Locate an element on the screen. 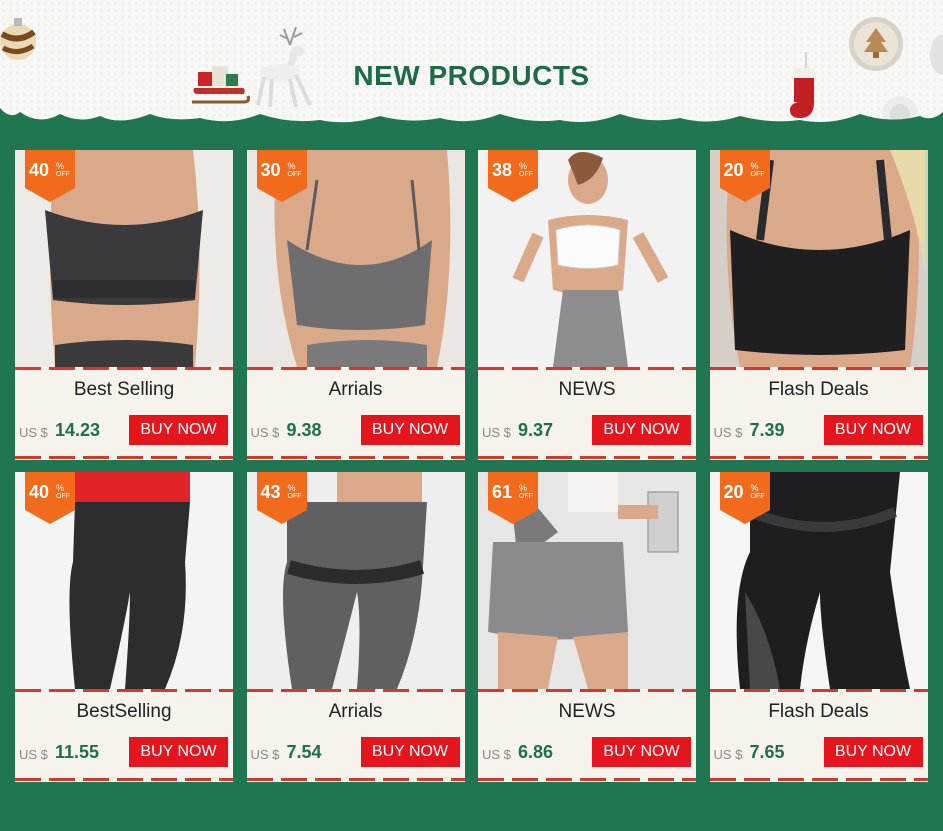 The height and width of the screenshot is (831, 943). product-price: 14.23 is located at coordinates (78, 430).